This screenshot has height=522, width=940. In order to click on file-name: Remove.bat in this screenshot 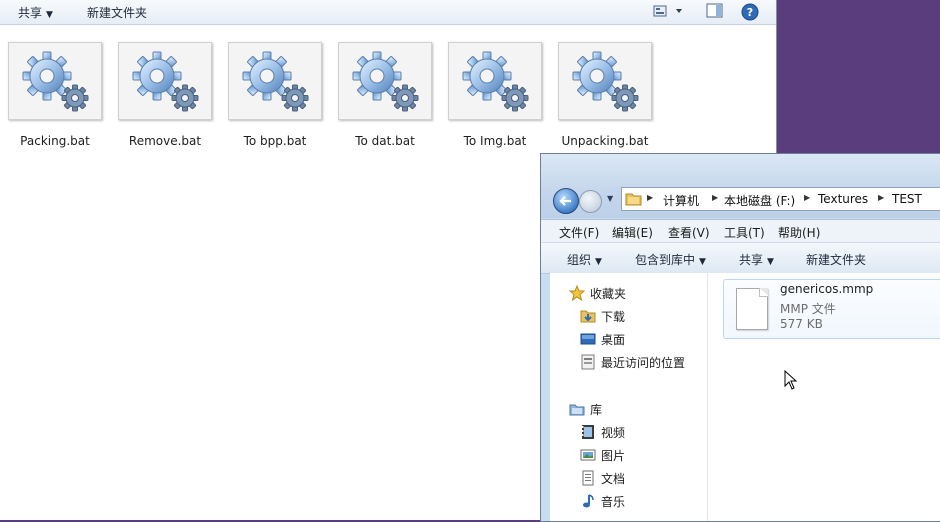, I will do `click(165, 141)`.